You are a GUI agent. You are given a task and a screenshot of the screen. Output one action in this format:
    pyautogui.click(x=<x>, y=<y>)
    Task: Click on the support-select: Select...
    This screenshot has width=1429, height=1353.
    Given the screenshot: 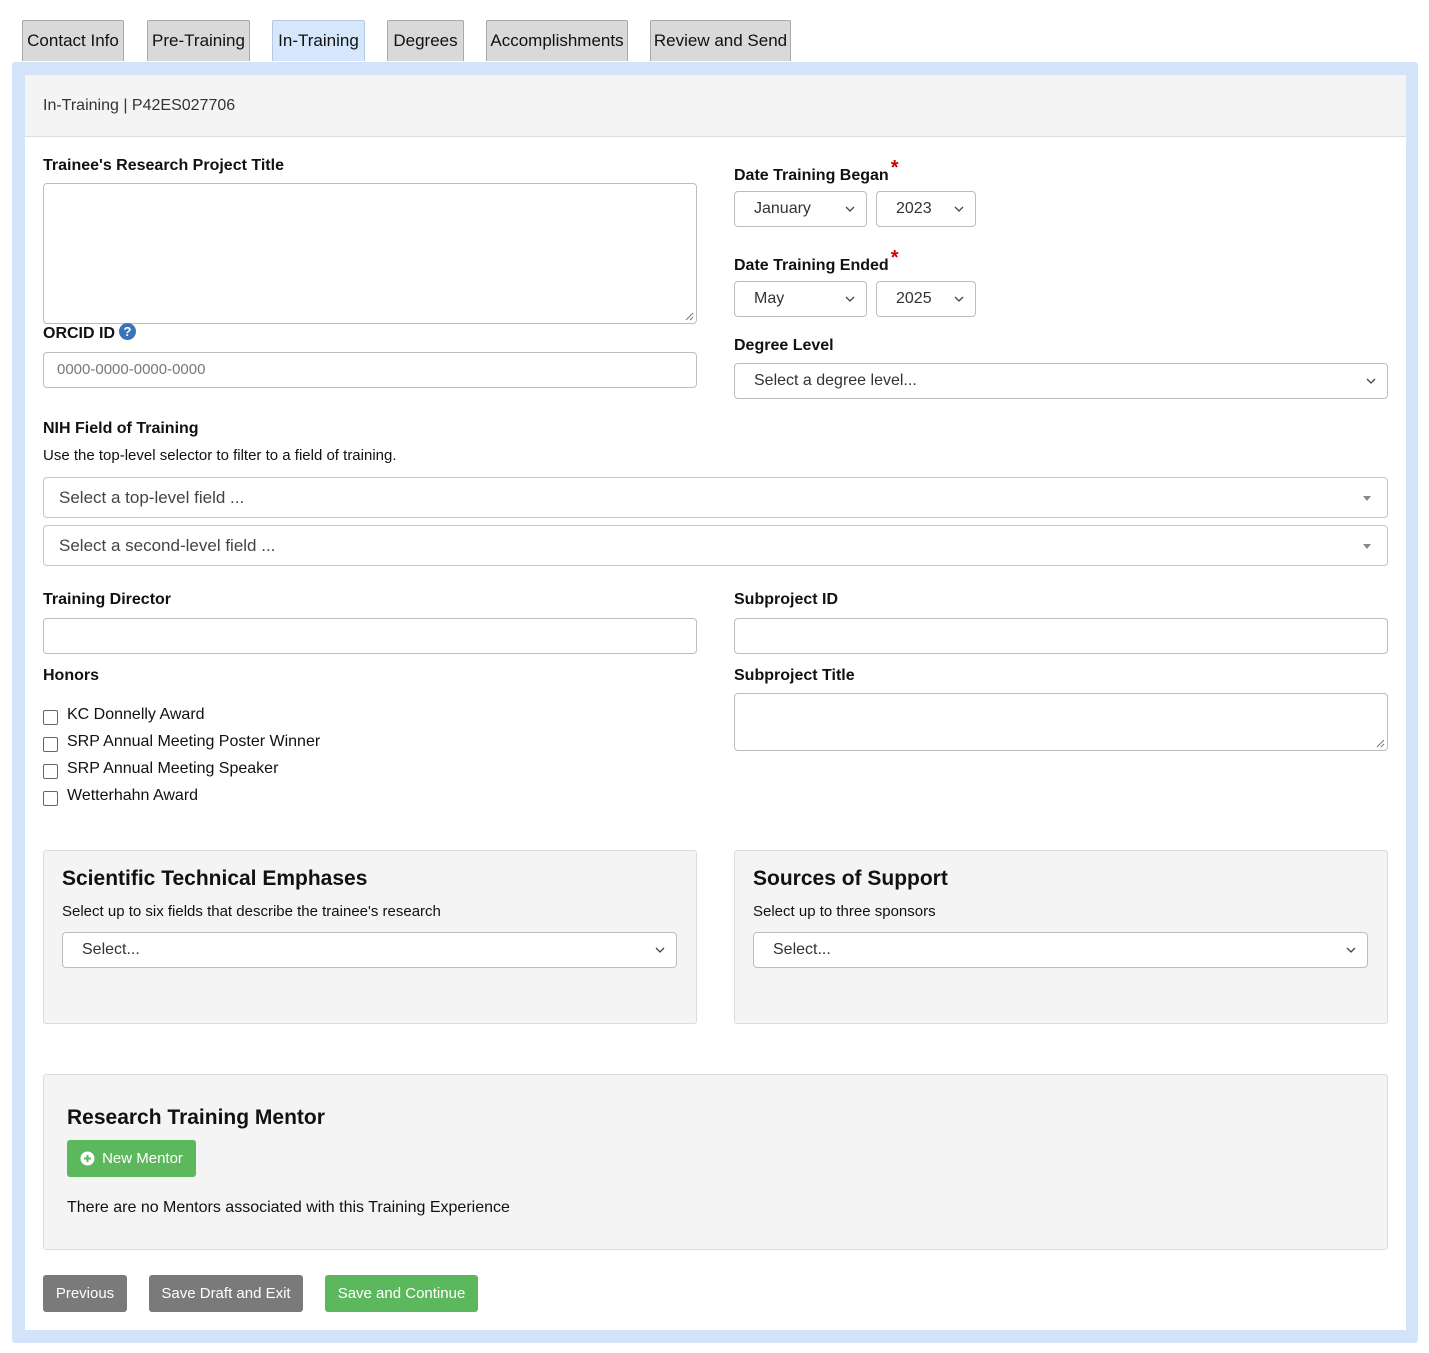 What is the action you would take?
    pyautogui.click(x=1060, y=950)
    